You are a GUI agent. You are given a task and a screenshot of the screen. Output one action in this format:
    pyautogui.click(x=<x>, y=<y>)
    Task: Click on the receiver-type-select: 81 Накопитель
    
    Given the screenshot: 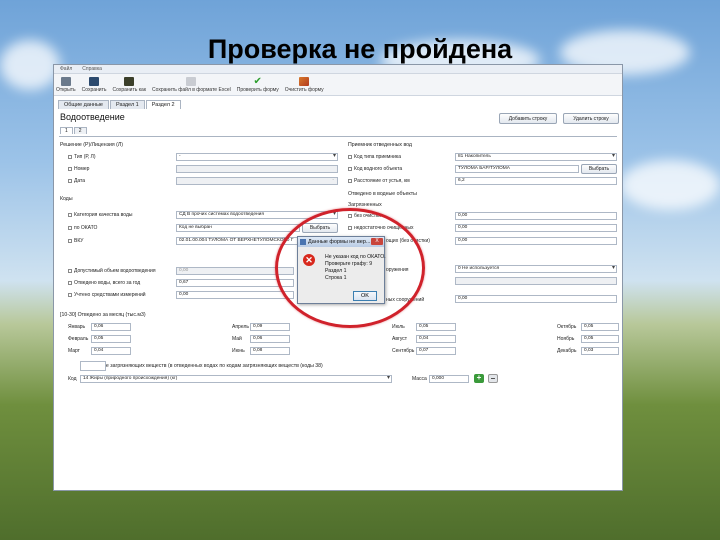 What is the action you would take?
    pyautogui.click(x=536, y=157)
    